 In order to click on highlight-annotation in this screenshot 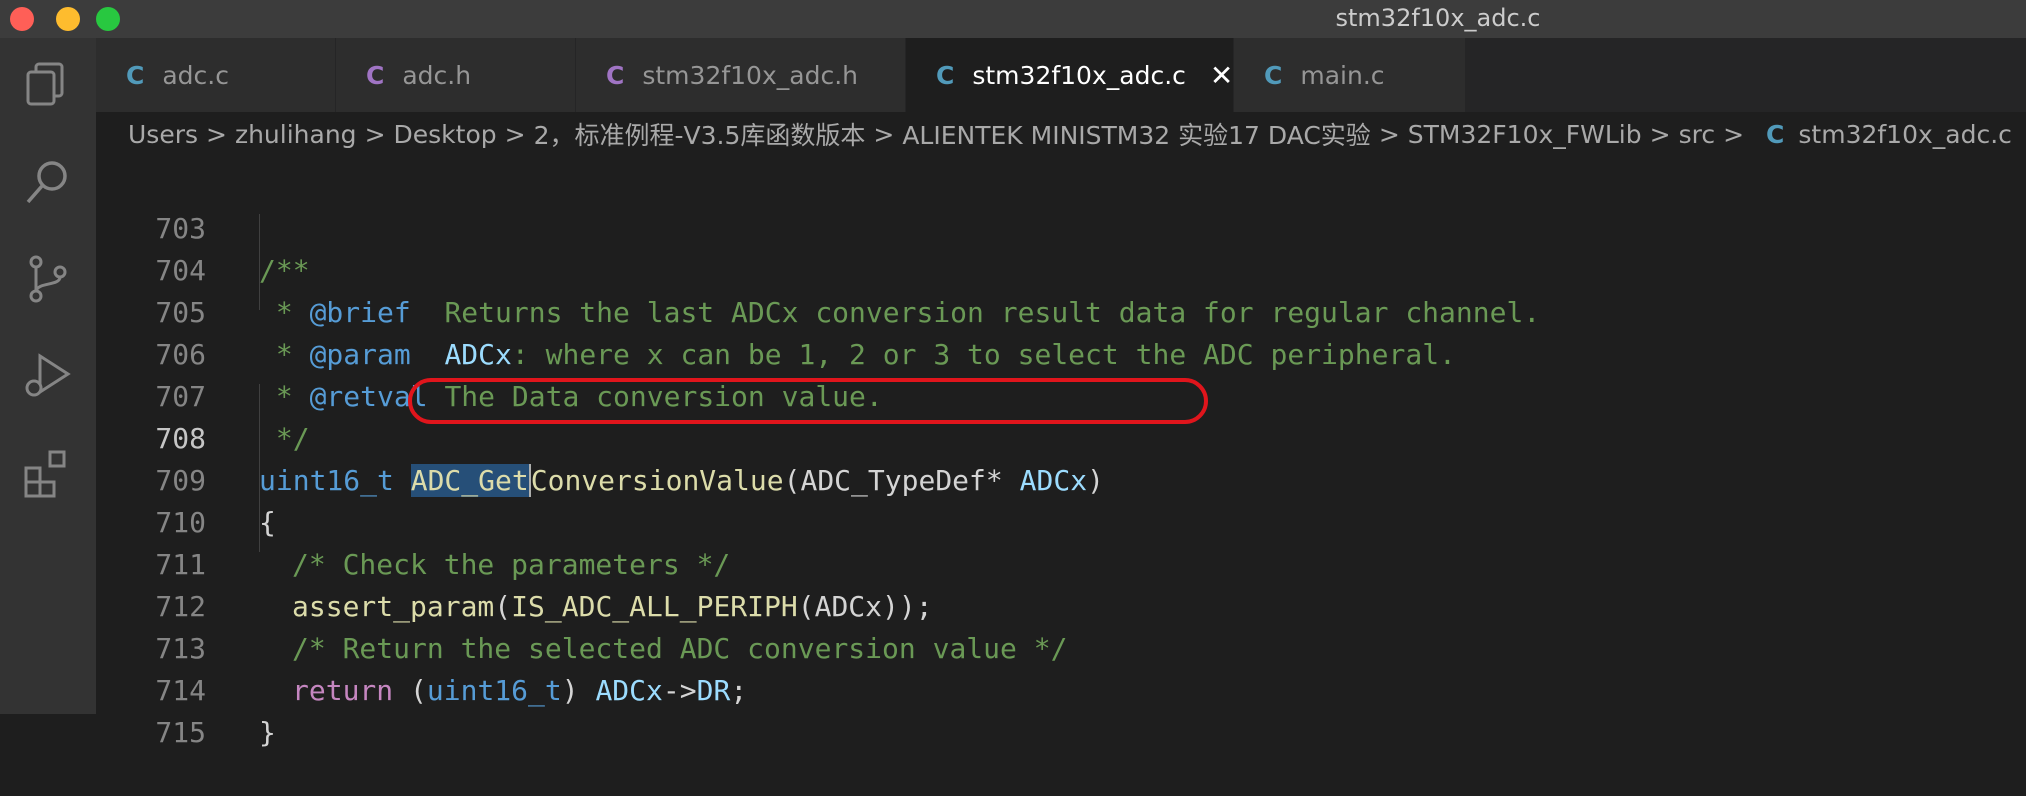, I will do `click(808, 401)`.